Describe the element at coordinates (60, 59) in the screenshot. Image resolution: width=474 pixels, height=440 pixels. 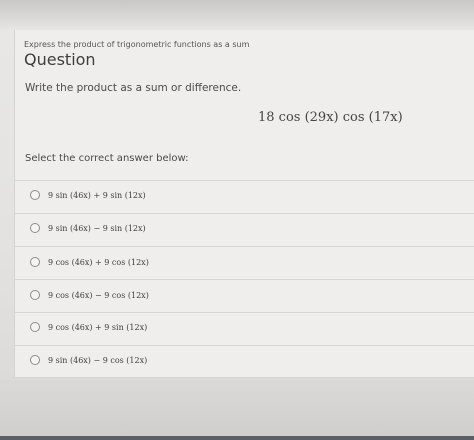
I see `page-title: Question` at that location.